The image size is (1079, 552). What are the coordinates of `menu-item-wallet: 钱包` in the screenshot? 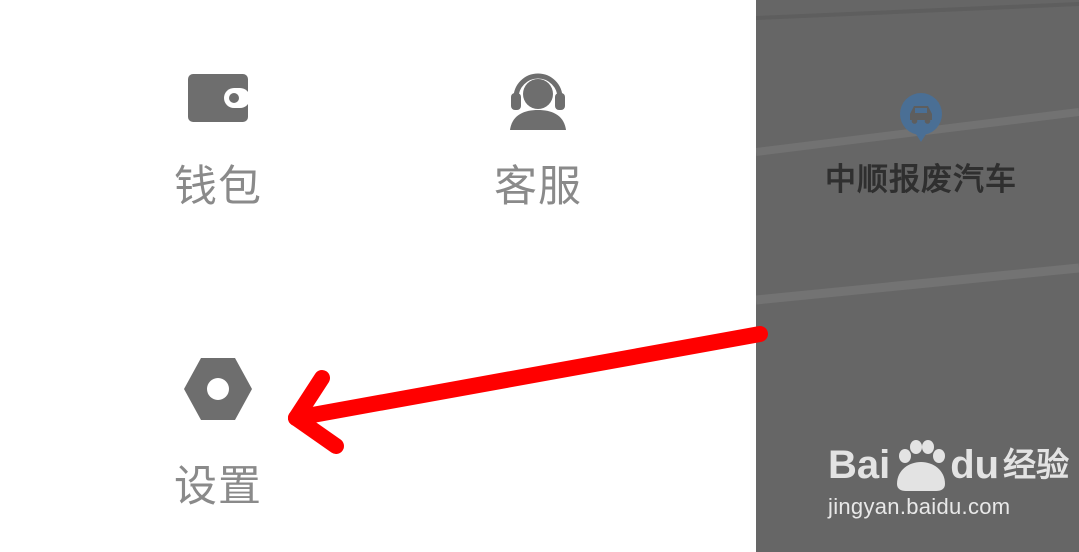 It's located at (218, 139).